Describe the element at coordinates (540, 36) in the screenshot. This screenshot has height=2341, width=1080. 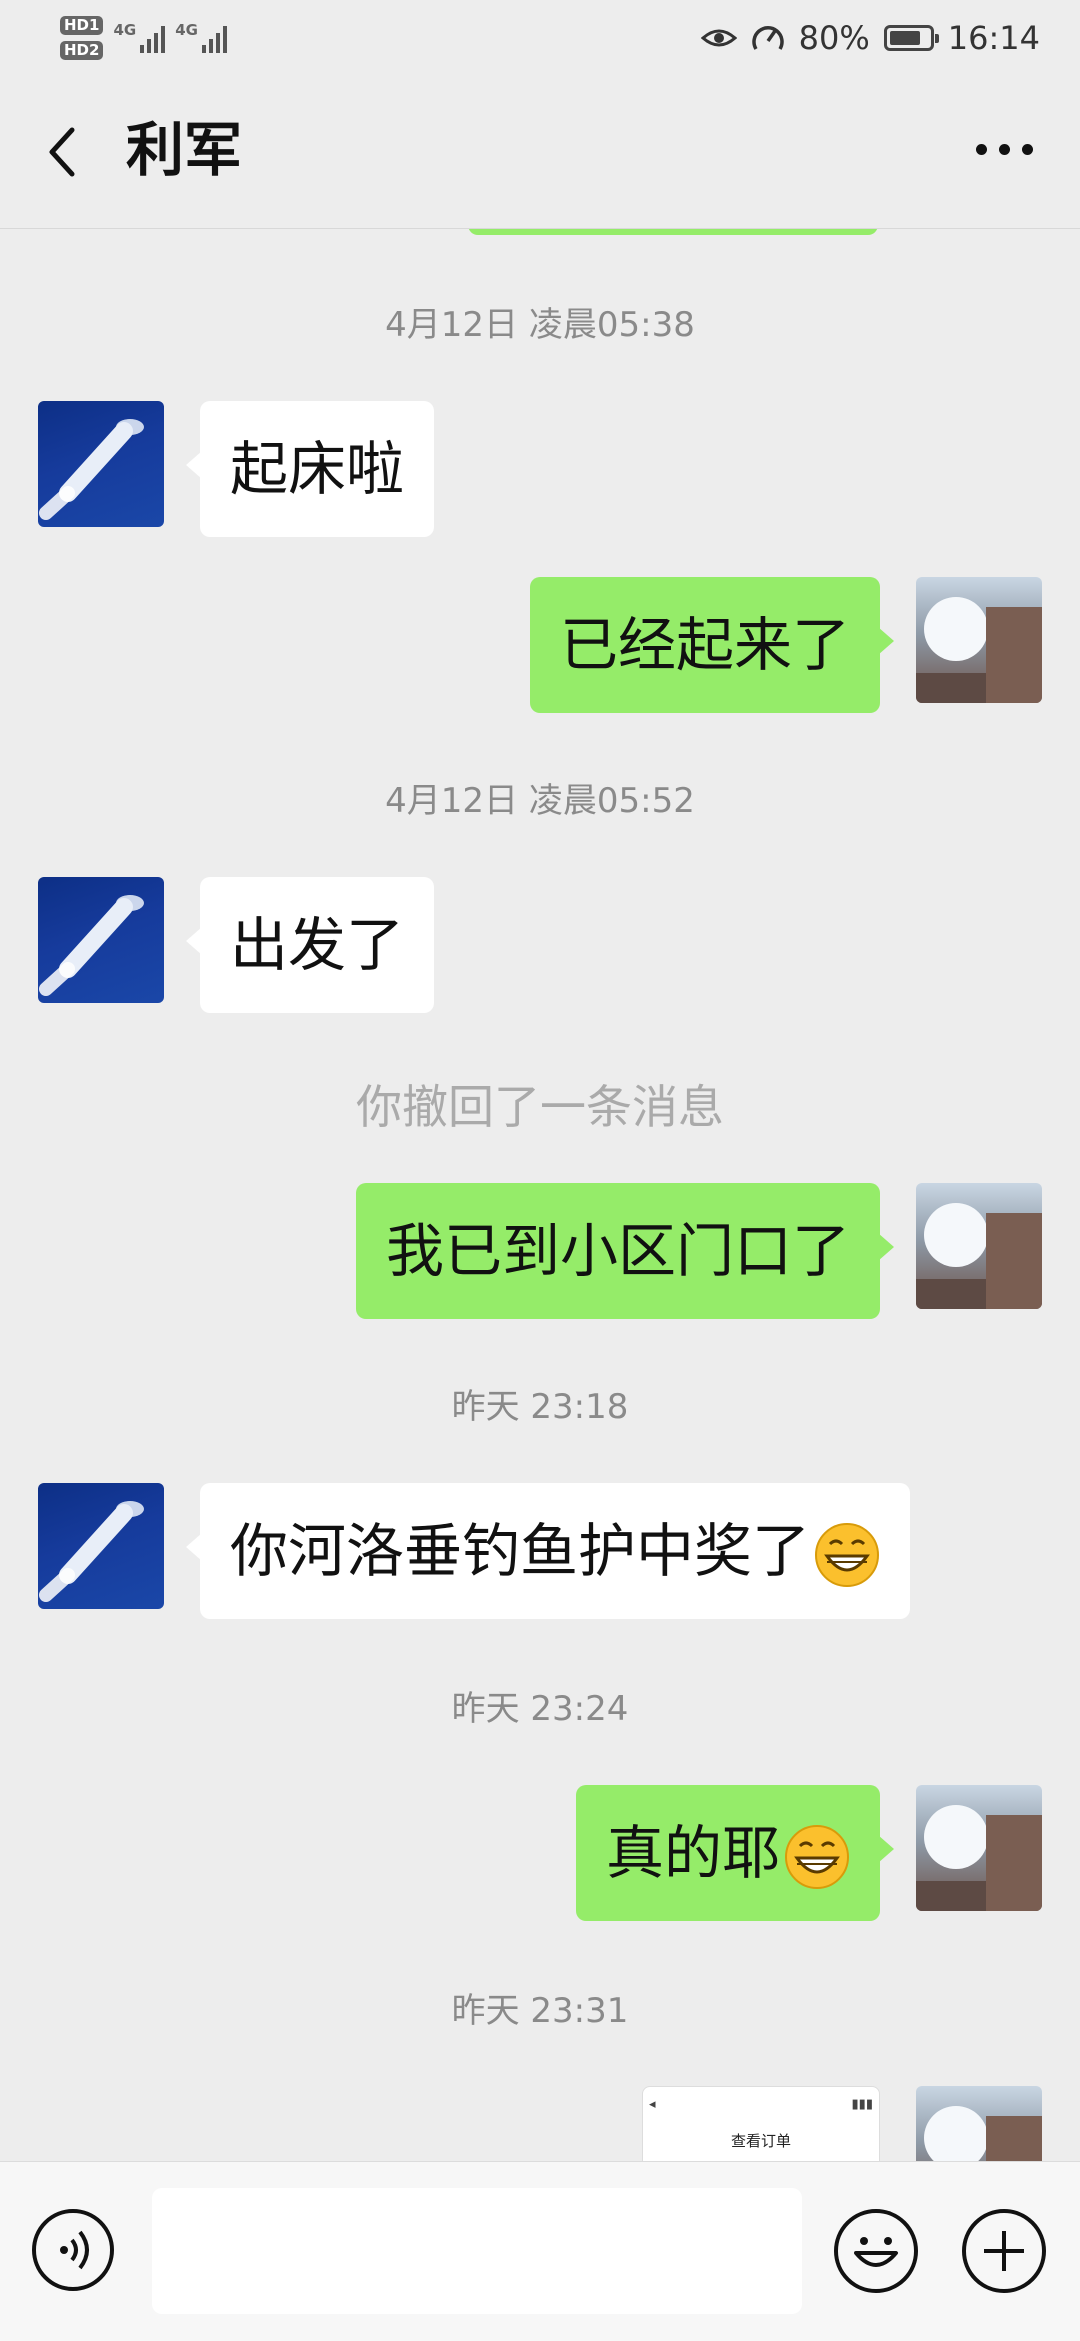
I see `status-bar: HD1 HD2 4G 4G 80% 16:14` at that location.